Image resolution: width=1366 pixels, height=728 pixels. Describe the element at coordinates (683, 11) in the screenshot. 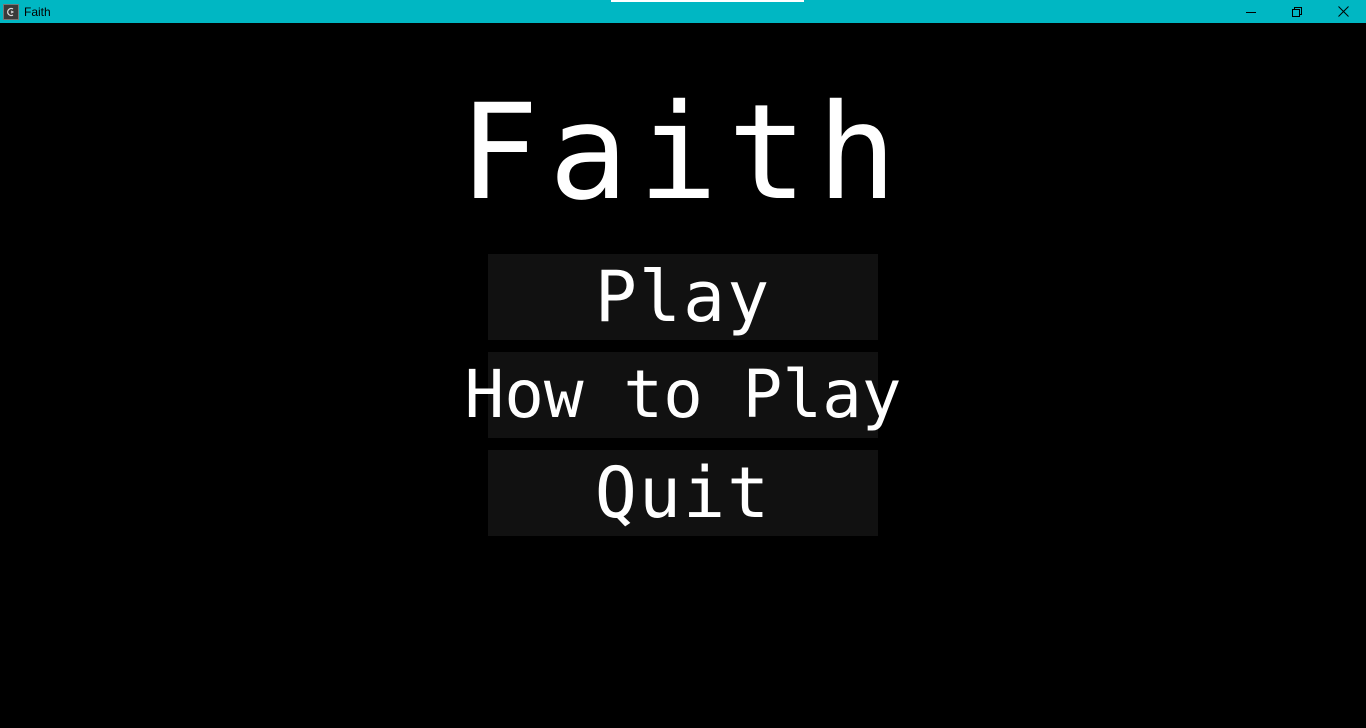

I see `window-titlebar: Faith` at that location.